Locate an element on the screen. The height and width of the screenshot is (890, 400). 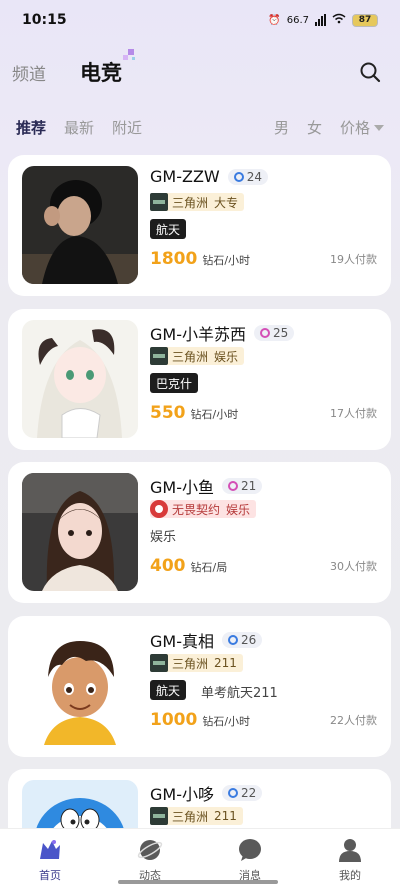
game-tag: 三角洲 娱乐 is located at coordinates (197, 356).